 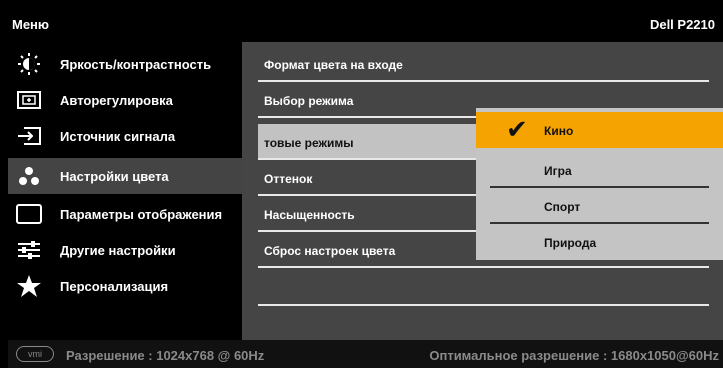 I want to click on title-bar: Меню Dell P2210, so click(x=365, y=24).